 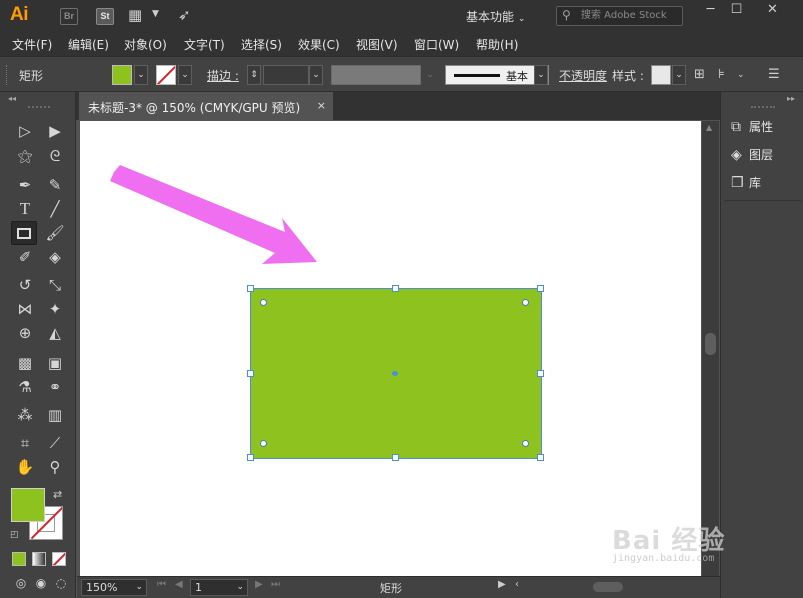 I want to click on collapse-icon: ◂◂, so click(x=12, y=98).